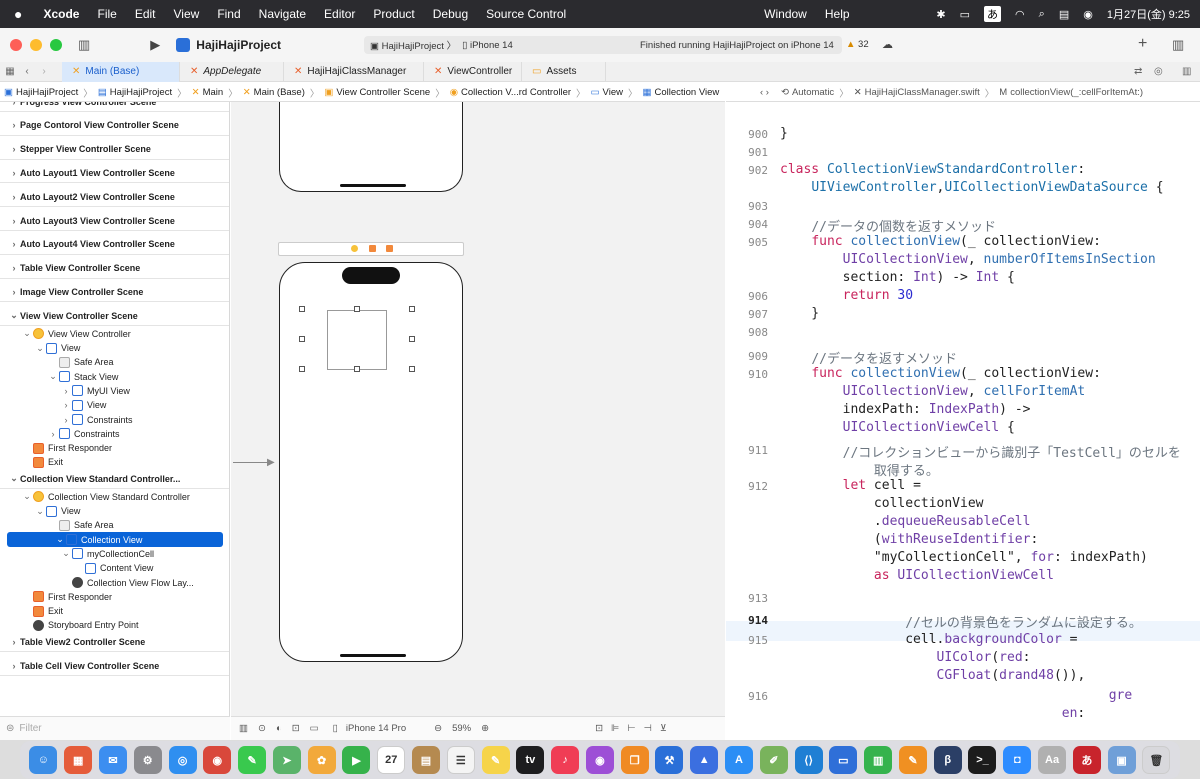  Describe the element at coordinates (850, 485) in the screenshot. I see `code-line: let cell =` at that location.